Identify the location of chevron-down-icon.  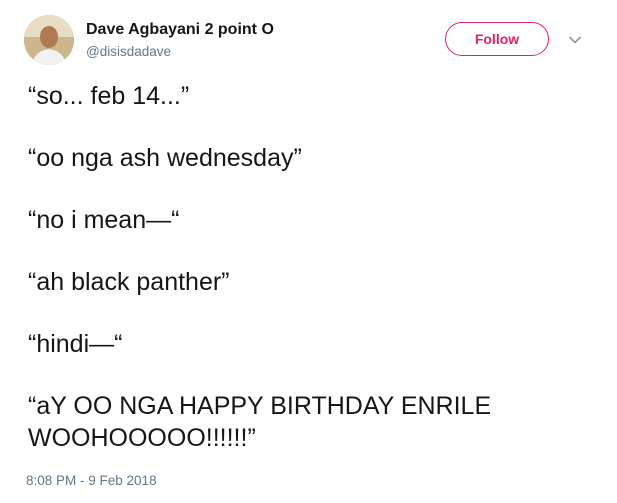
(575, 40).